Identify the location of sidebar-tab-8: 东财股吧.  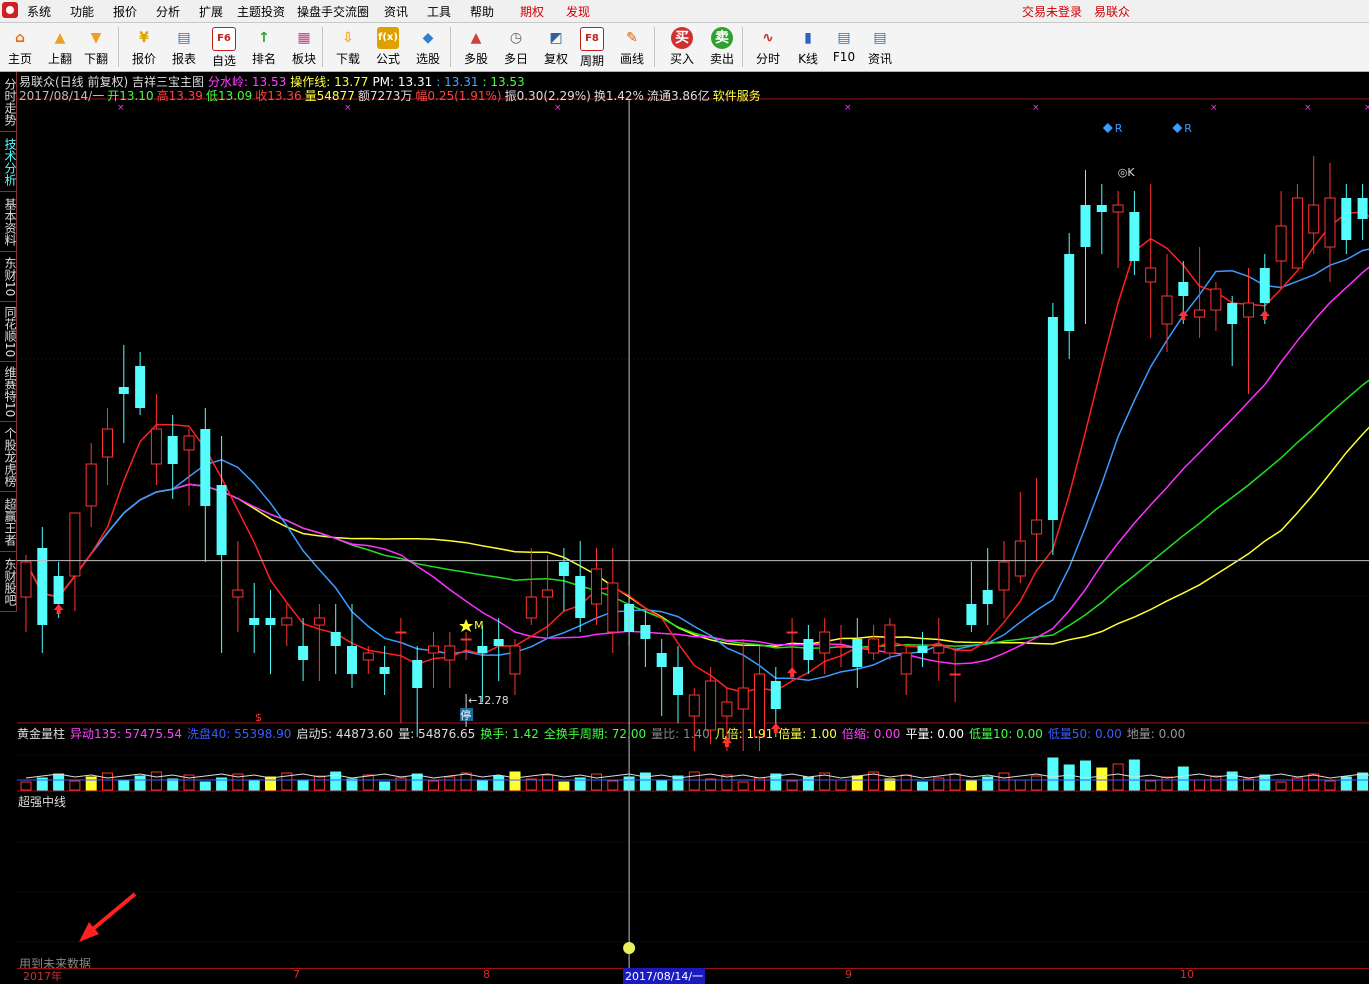
(8, 582).